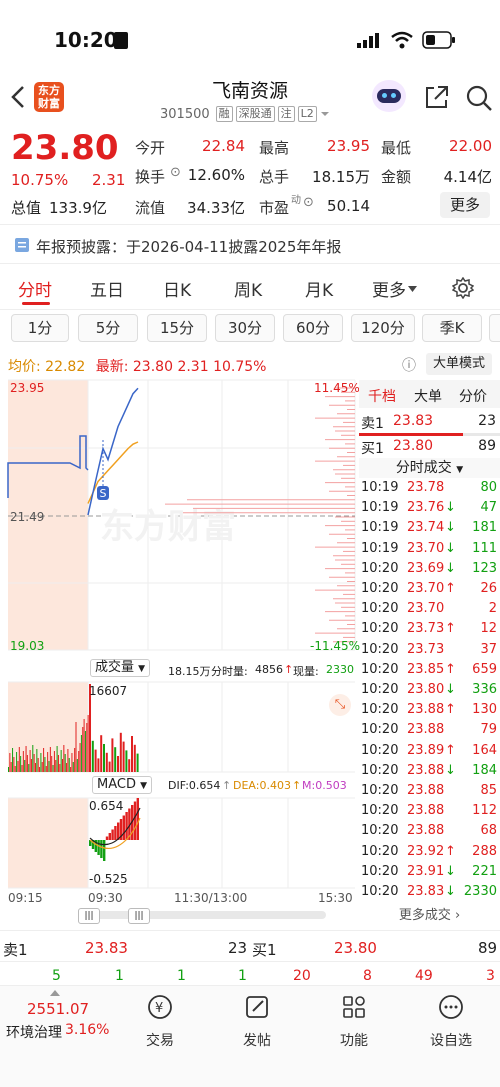  Describe the element at coordinates (181, 976) in the screenshot. I see `level-count-3: 1` at that location.